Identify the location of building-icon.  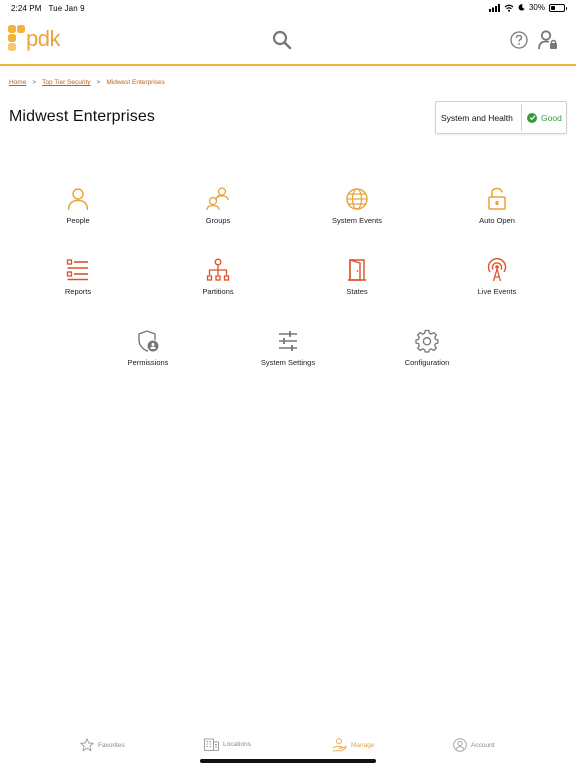
(211, 744).